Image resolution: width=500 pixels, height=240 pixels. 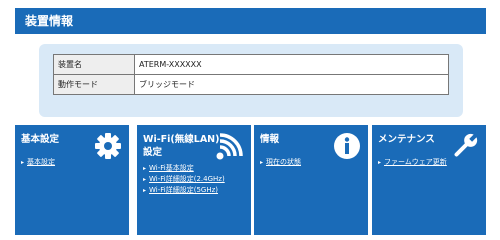 I want to click on page-header: 装置情報, so click(x=250, y=21).